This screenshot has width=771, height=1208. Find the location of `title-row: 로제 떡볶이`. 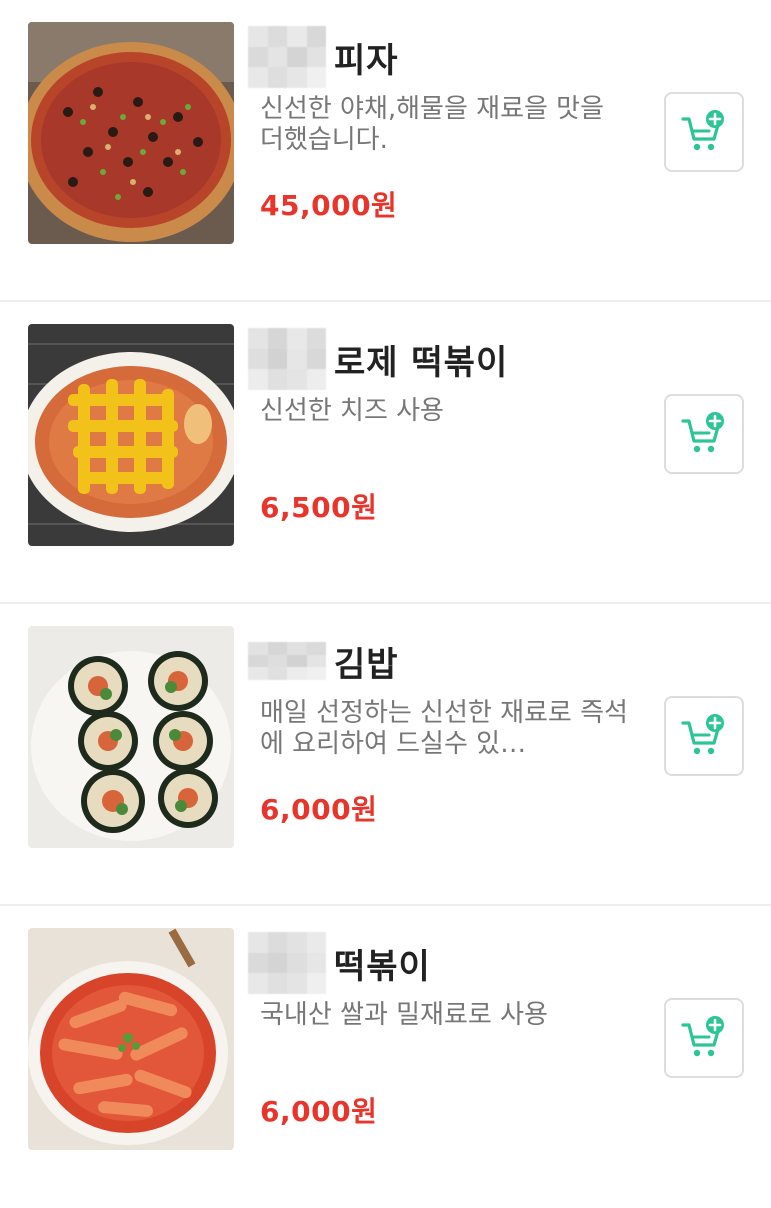

title-row: 로제 떡볶이 is located at coordinates (378, 359).